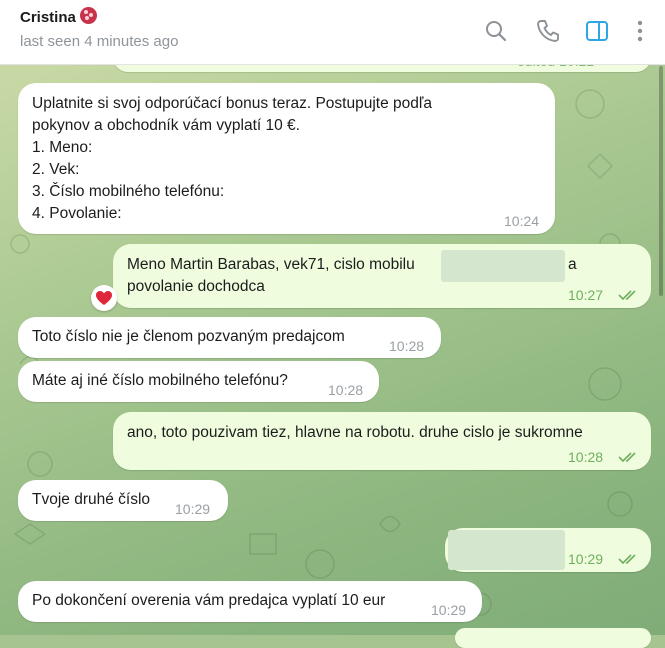 The image size is (665, 648). I want to click on raspberry-emoji-icon, so click(88, 15).